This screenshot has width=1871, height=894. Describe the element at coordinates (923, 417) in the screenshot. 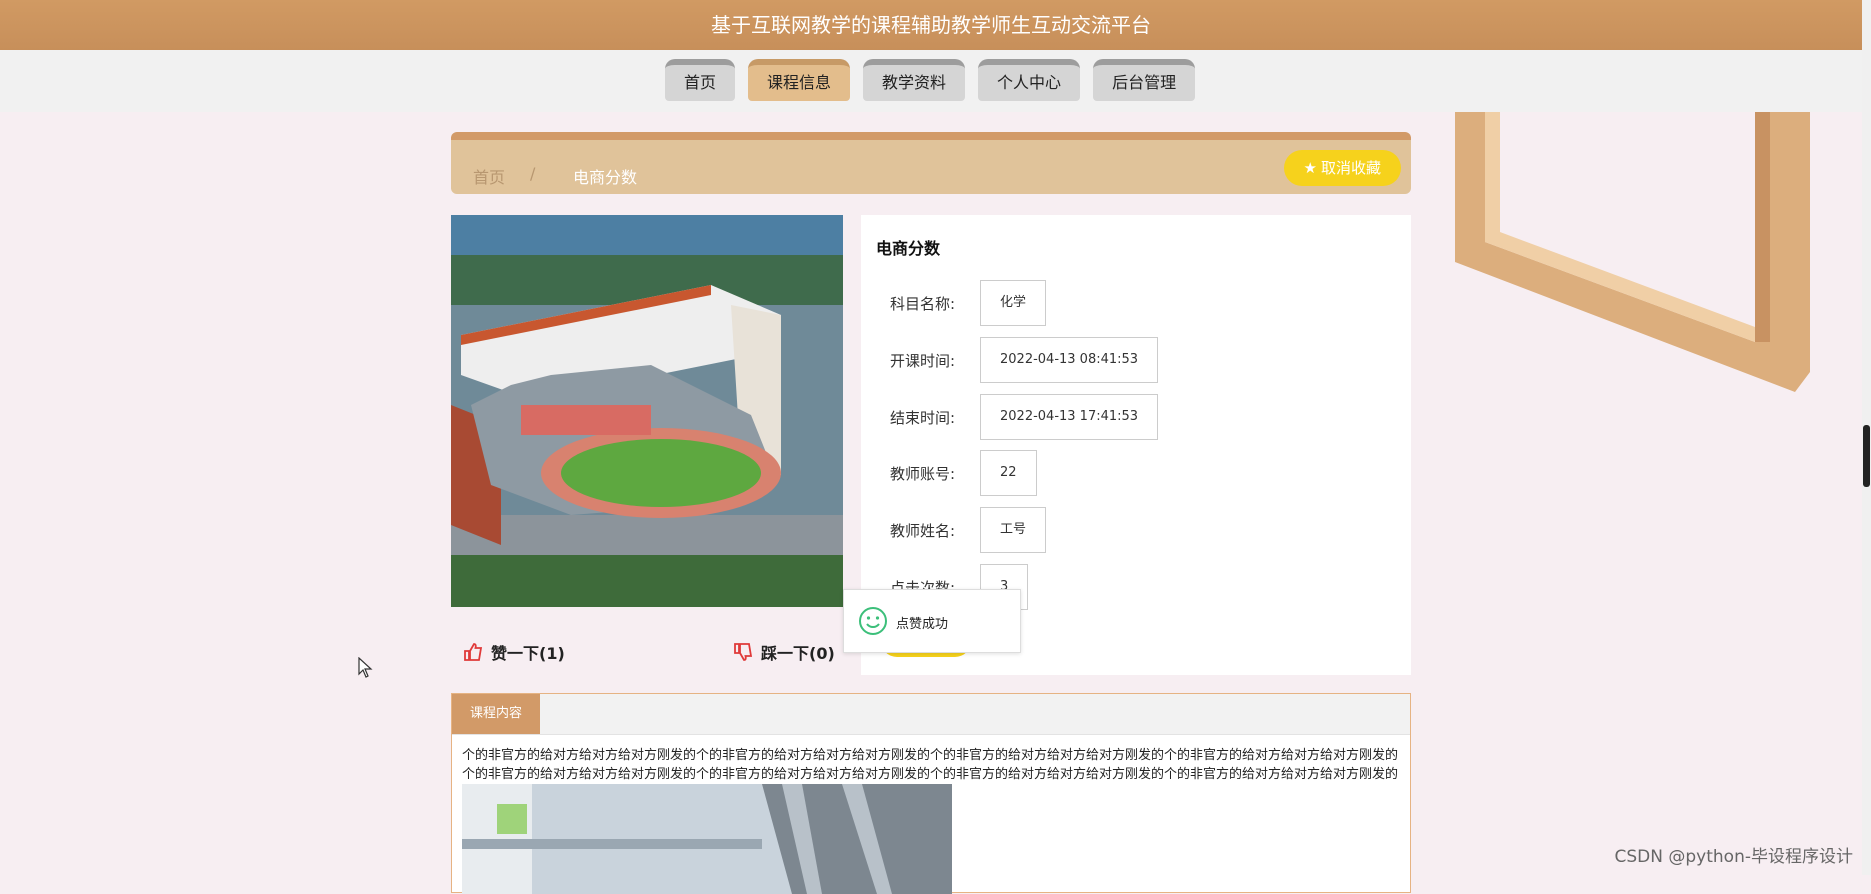

I see `field-label: 结束时间:` at that location.